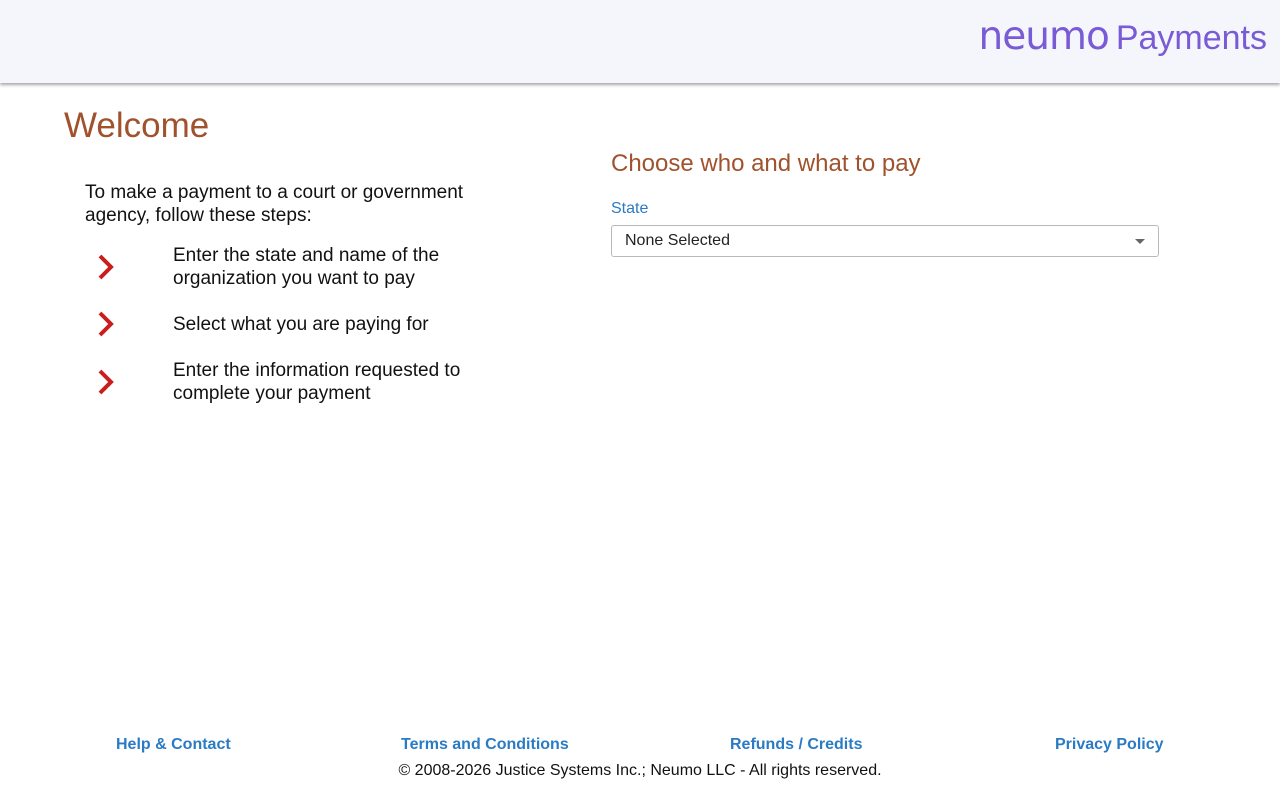  Describe the element at coordinates (1191, 38) in the screenshot. I see `logo-product: Payments` at that location.